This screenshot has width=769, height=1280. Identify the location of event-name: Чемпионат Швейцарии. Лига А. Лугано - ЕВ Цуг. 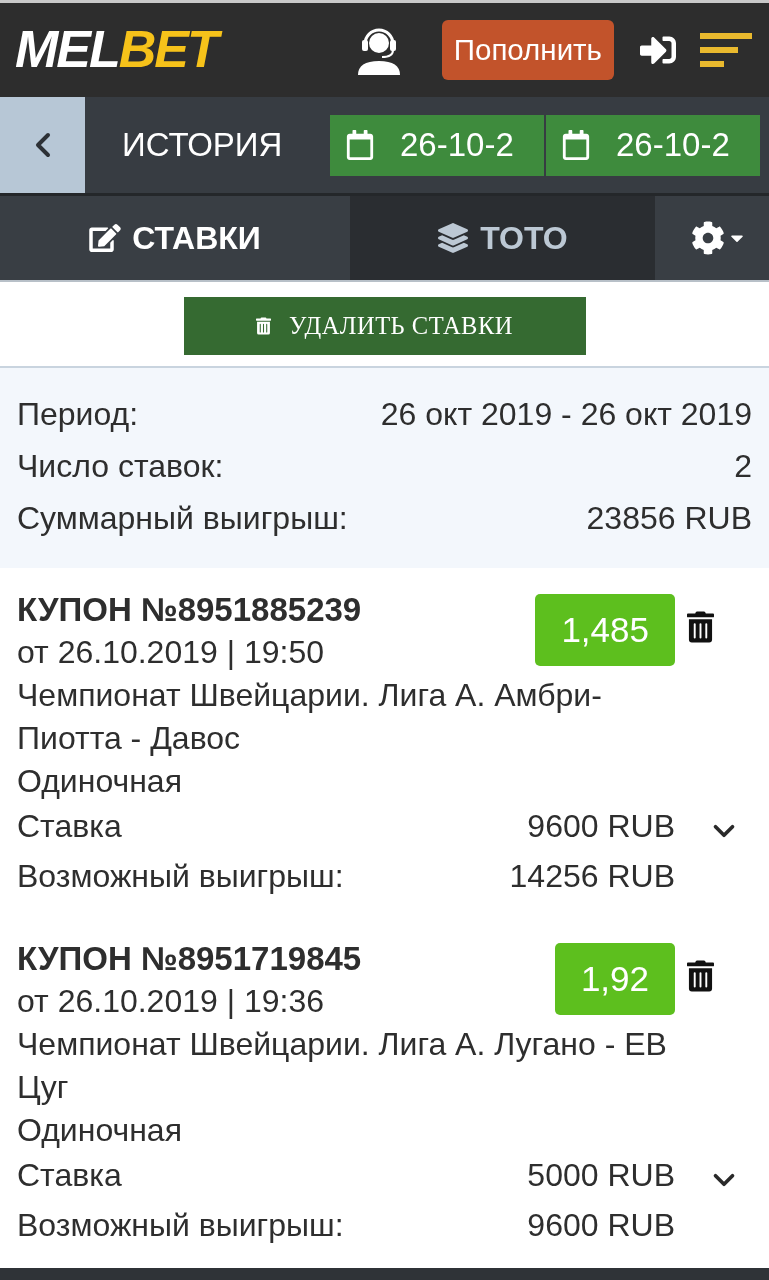
(342, 1066).